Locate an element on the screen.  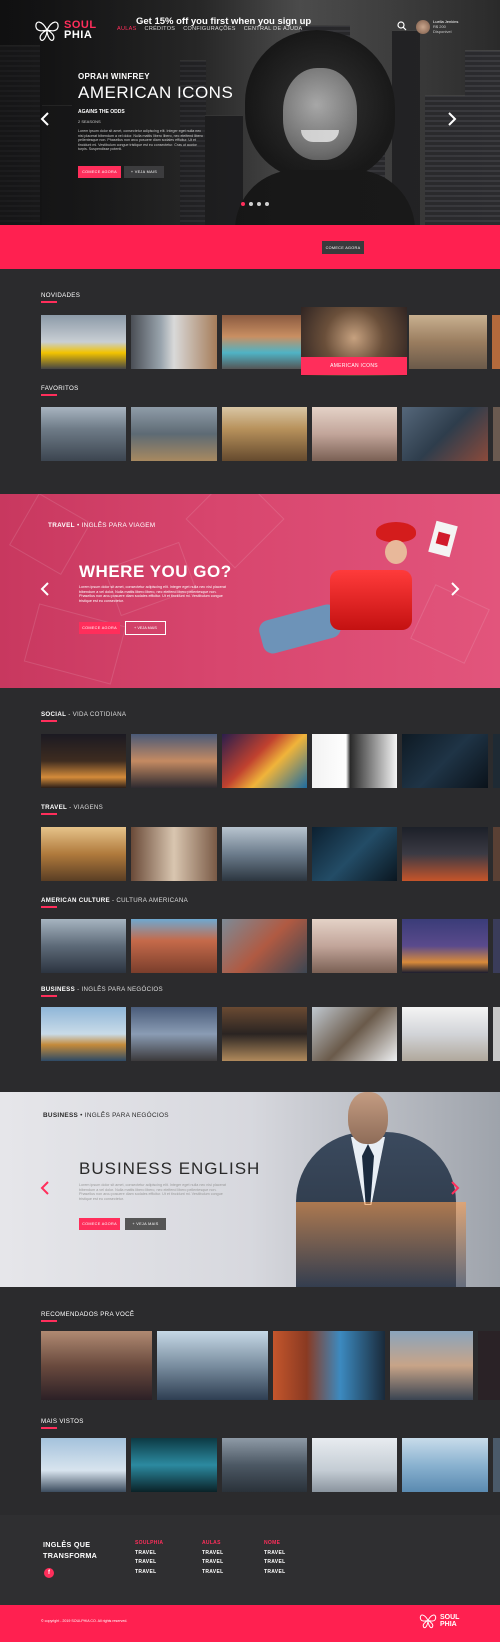
section-title-mais-vistos: MAIS VISTOS is located at coordinates (62, 1421).